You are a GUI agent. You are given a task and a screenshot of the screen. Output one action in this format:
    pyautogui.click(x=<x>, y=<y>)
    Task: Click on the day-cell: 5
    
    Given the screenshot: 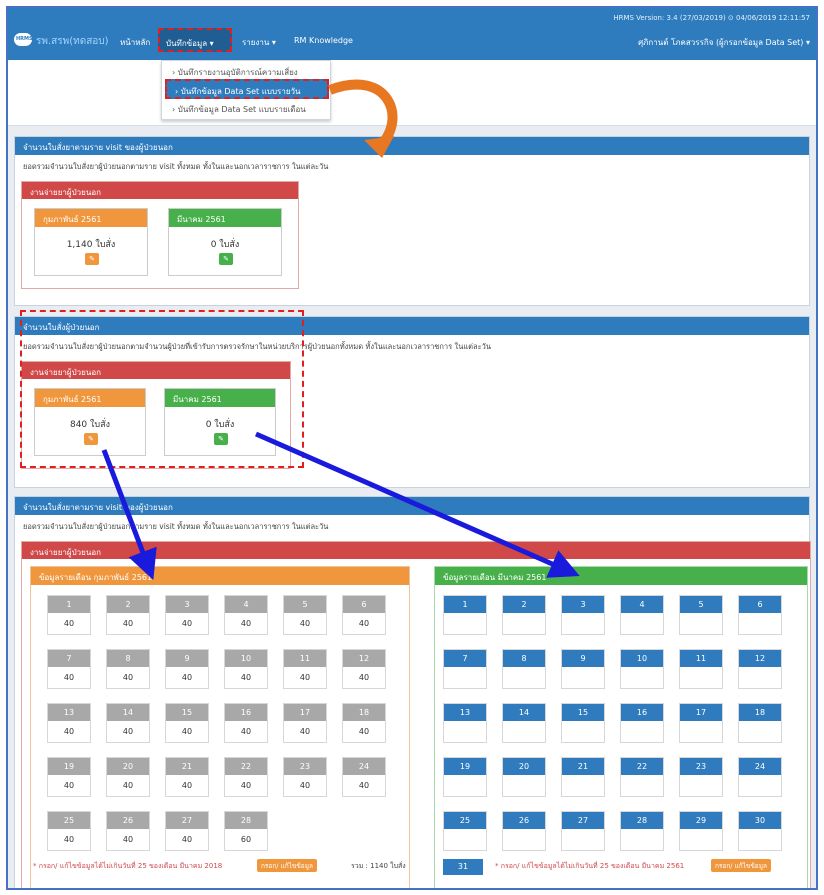 What is the action you would take?
    pyautogui.click(x=701, y=615)
    